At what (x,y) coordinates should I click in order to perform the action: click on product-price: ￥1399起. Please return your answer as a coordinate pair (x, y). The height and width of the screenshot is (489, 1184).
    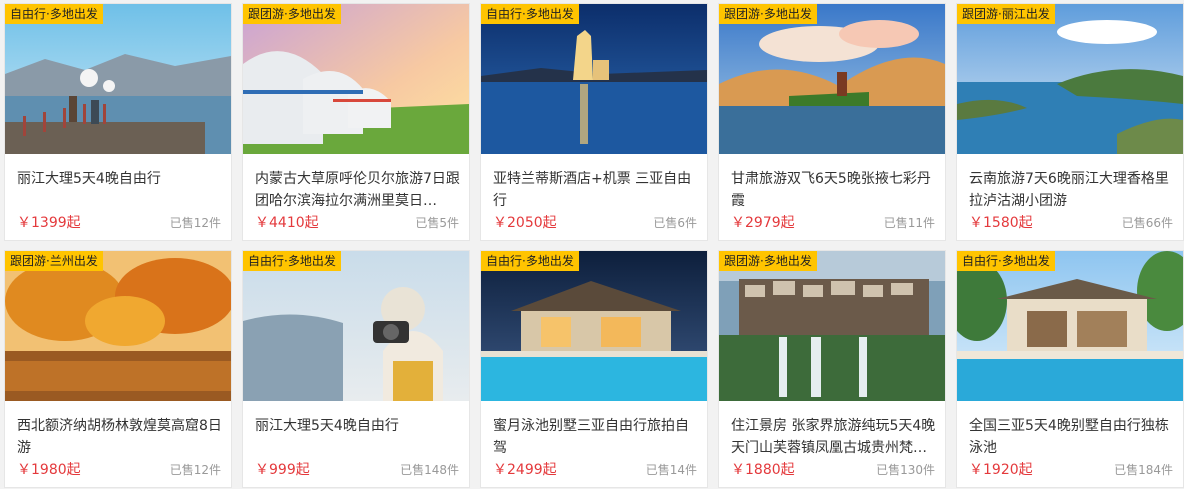
    Looking at the image, I should click on (49, 223).